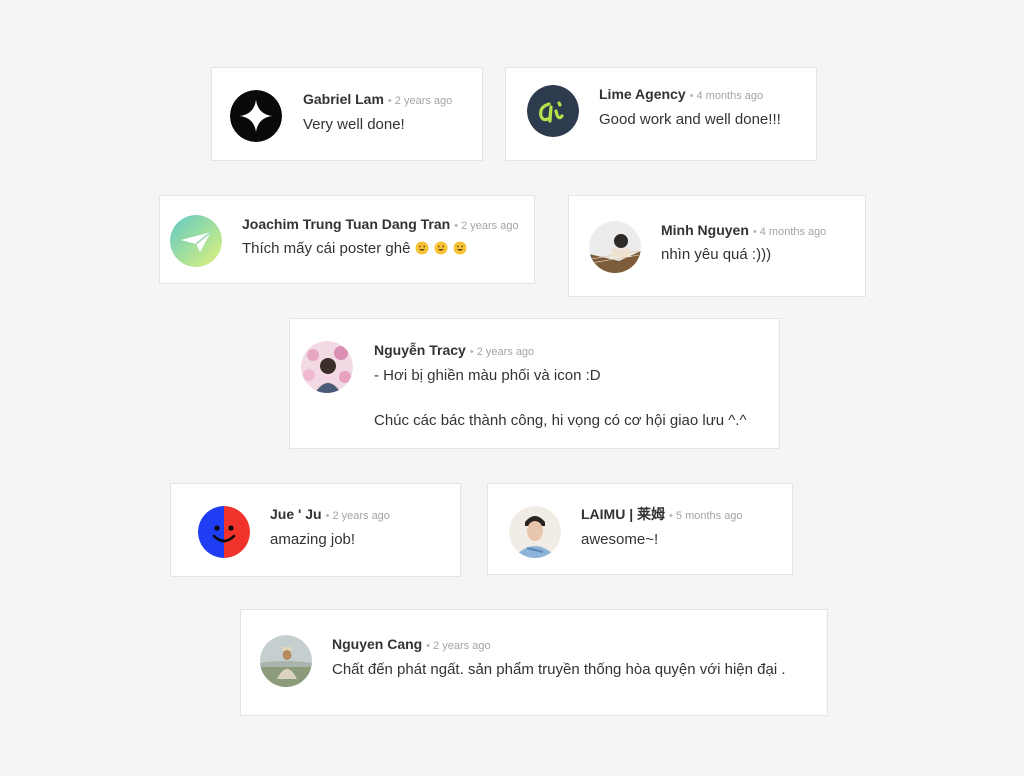 This screenshot has width=1024, height=776. What do you see at coordinates (256, 116) in the screenshot?
I see `avatar-star-icon` at bounding box center [256, 116].